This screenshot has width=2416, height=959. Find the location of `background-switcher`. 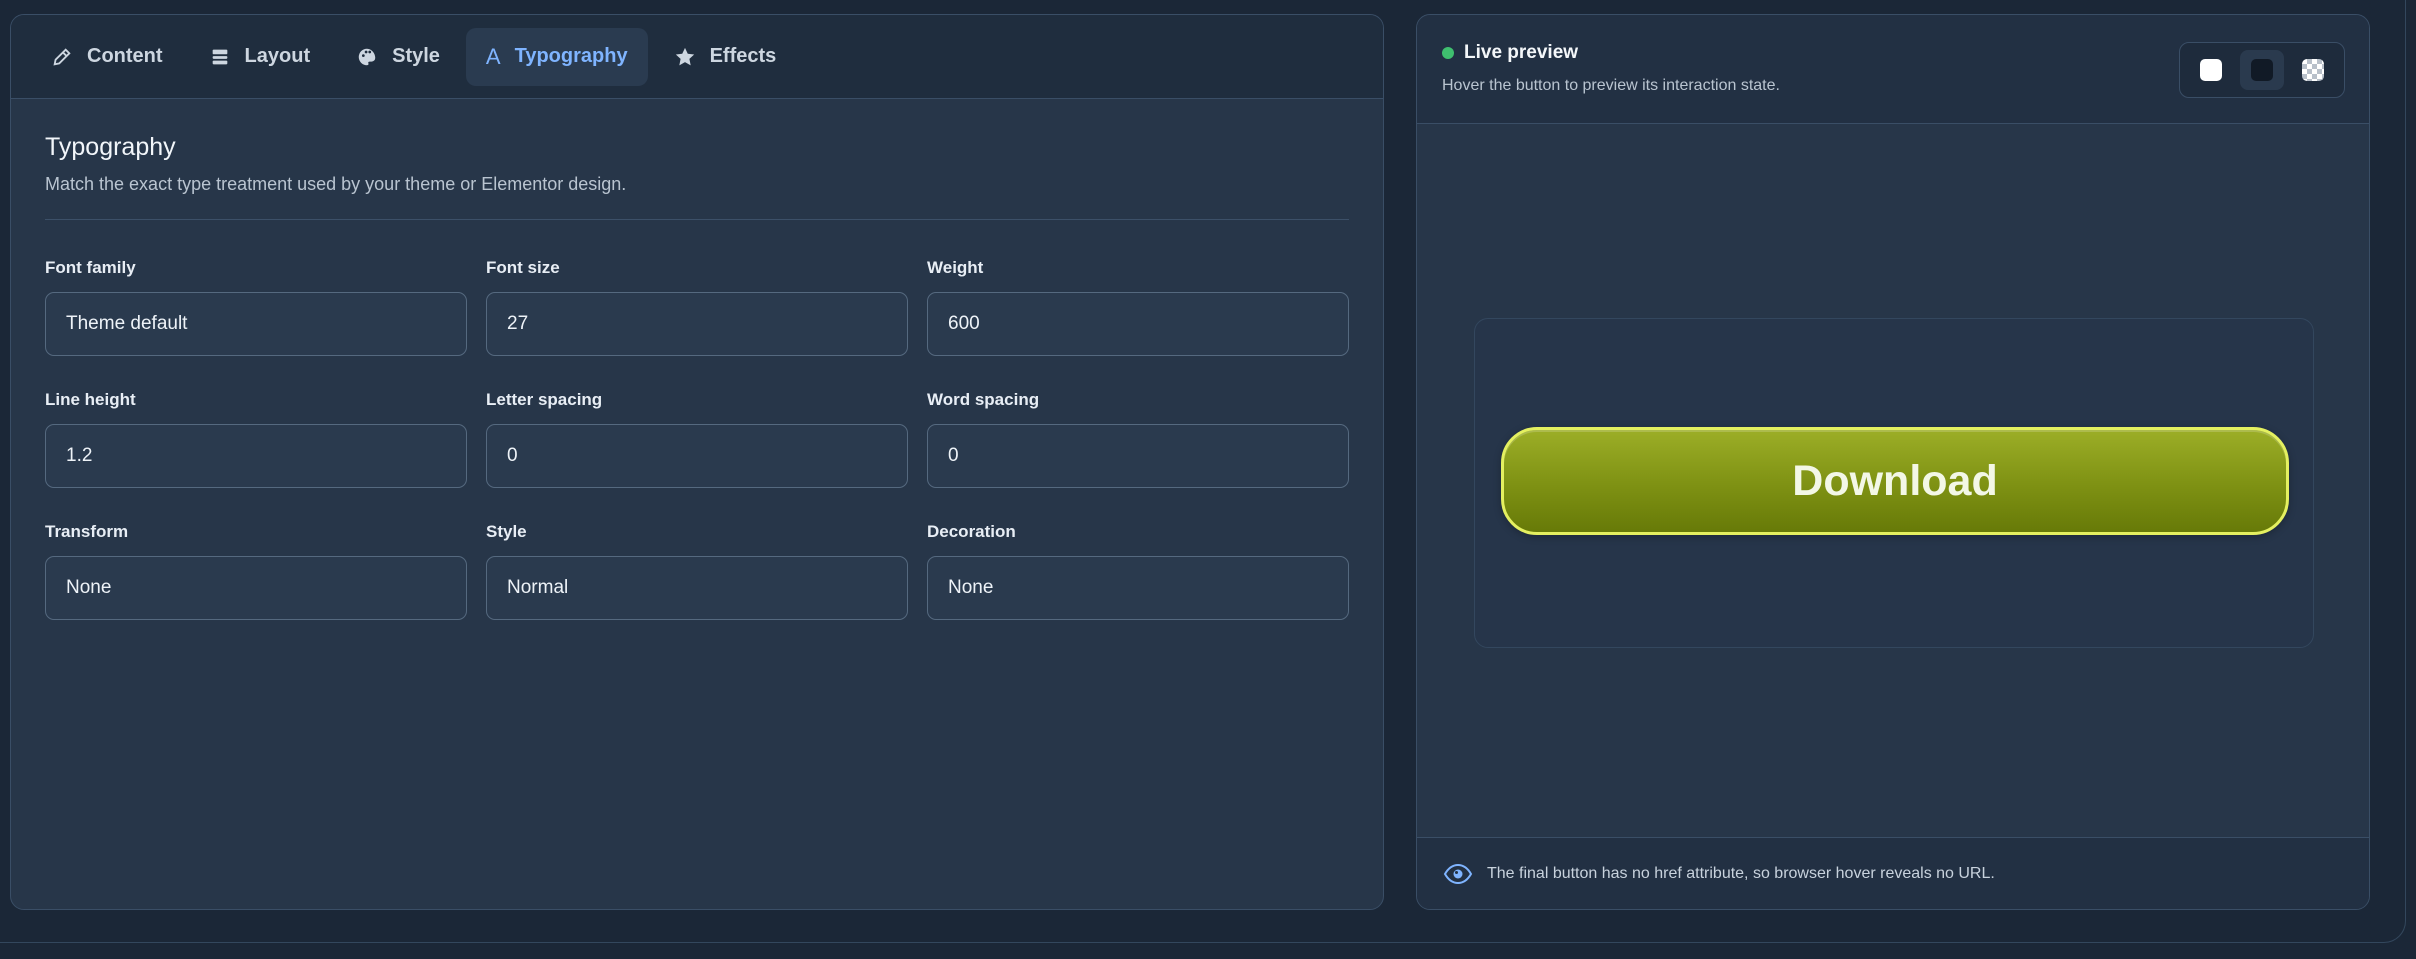

background-switcher is located at coordinates (2262, 70).